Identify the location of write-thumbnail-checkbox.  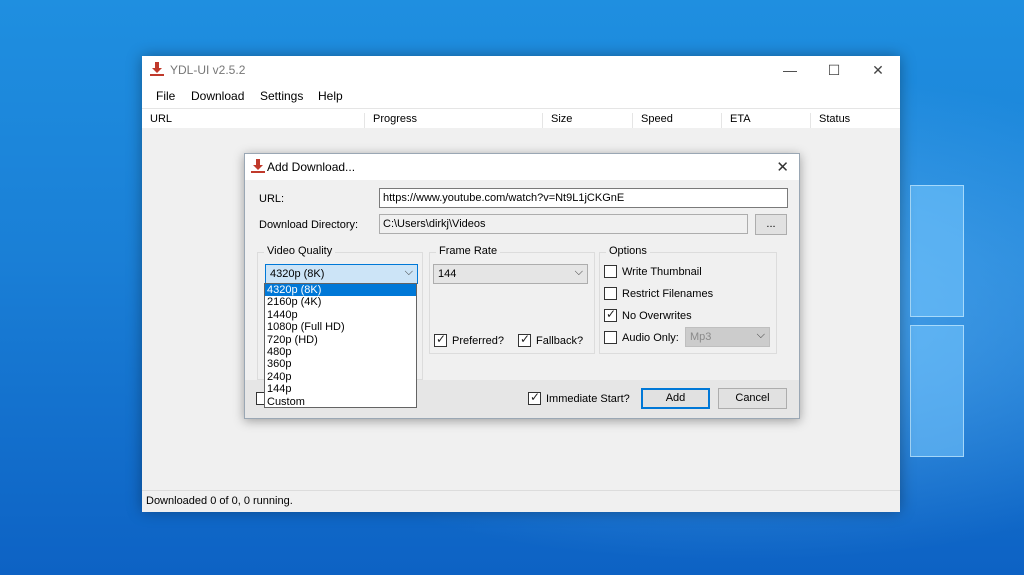
(610, 271).